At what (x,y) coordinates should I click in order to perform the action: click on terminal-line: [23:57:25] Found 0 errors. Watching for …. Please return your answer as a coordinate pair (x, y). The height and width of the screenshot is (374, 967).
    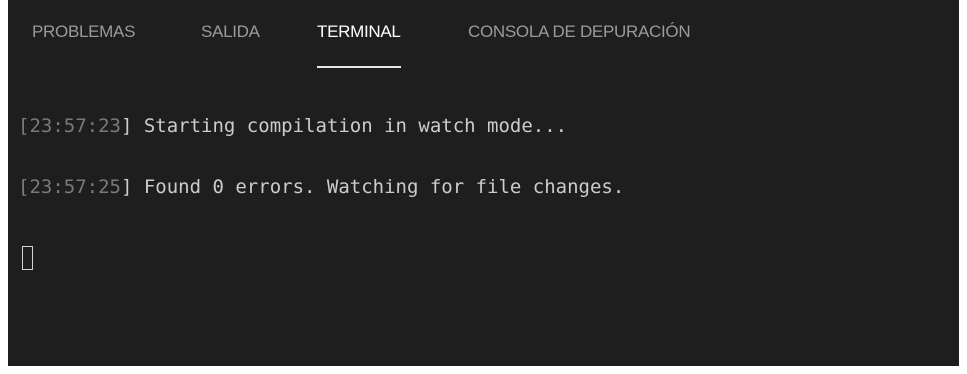
    Looking at the image, I should click on (321, 187).